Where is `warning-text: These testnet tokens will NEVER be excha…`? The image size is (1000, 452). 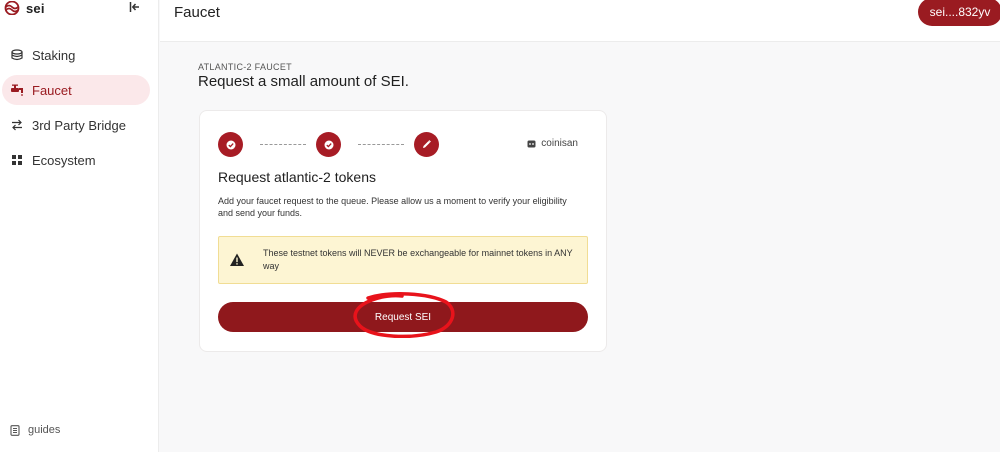
warning-text: These testnet tokens will NEVER be excha… is located at coordinates (418, 259).